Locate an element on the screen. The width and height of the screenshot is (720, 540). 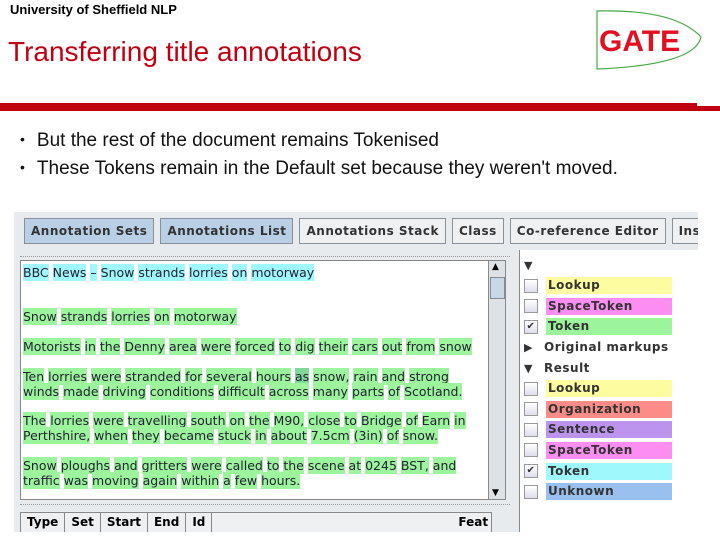
token-annotation: – is located at coordinates (93, 272).